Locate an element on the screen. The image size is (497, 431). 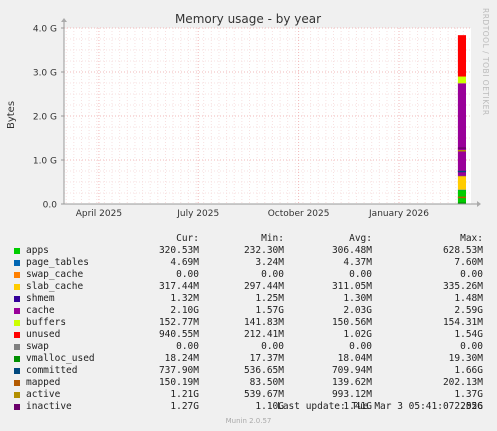
series-area-shmem is located at coordinates (461, 176).